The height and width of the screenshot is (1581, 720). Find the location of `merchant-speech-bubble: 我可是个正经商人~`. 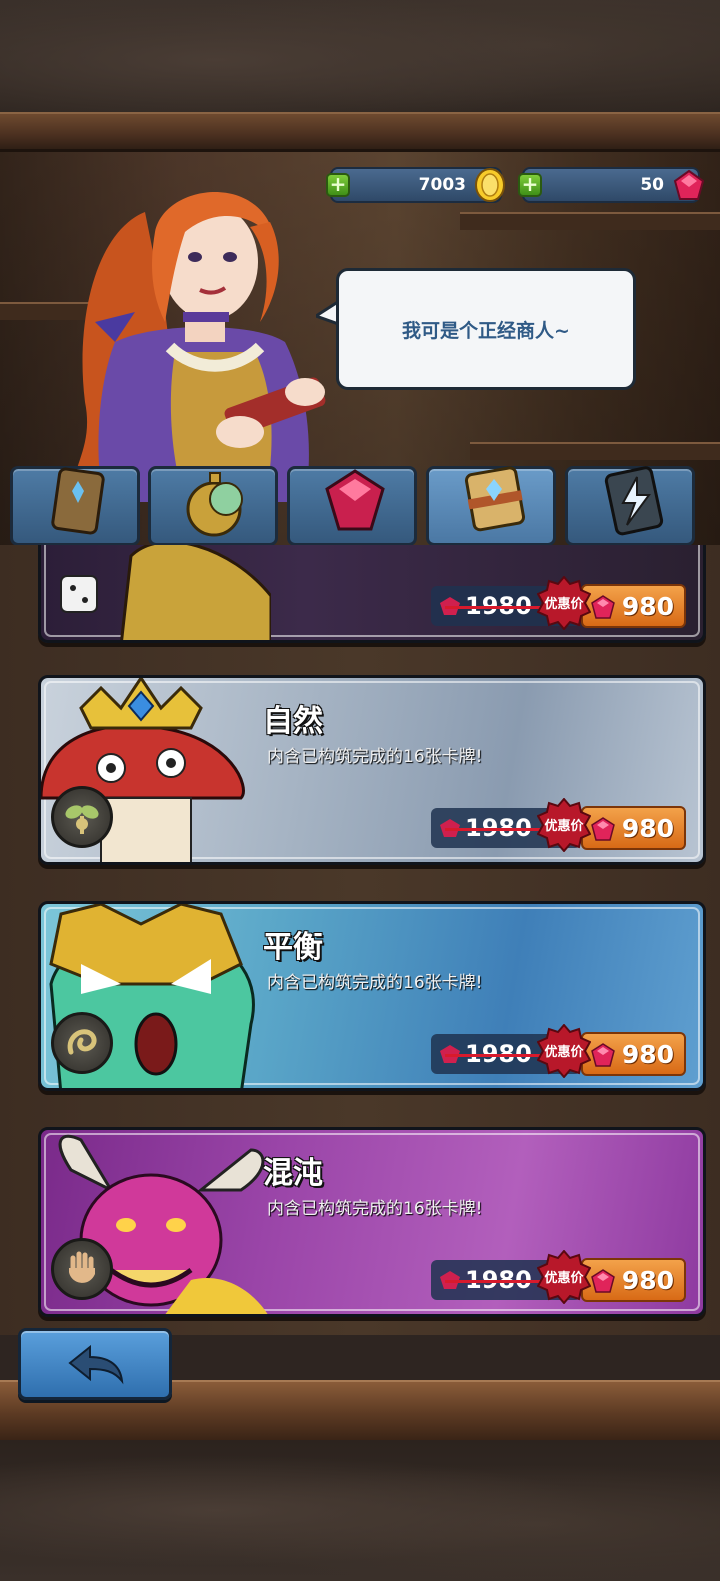

merchant-speech-bubble: 我可是个正经商人~ is located at coordinates (486, 329).